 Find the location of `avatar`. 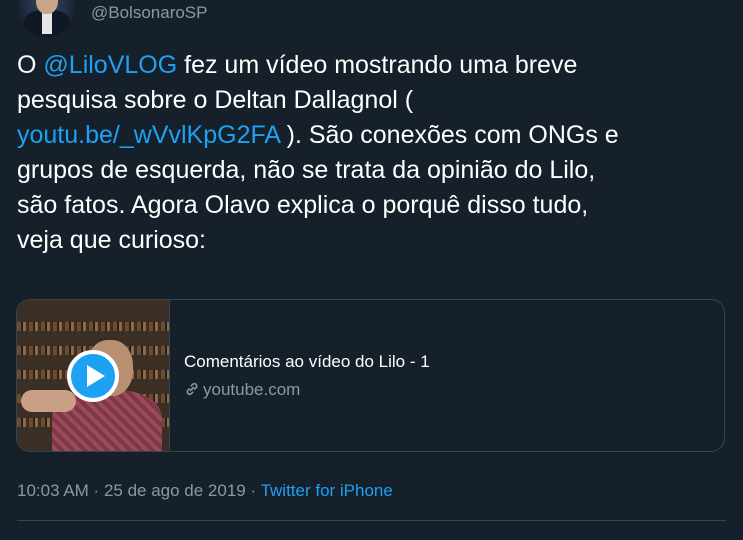

avatar is located at coordinates (46, 18).